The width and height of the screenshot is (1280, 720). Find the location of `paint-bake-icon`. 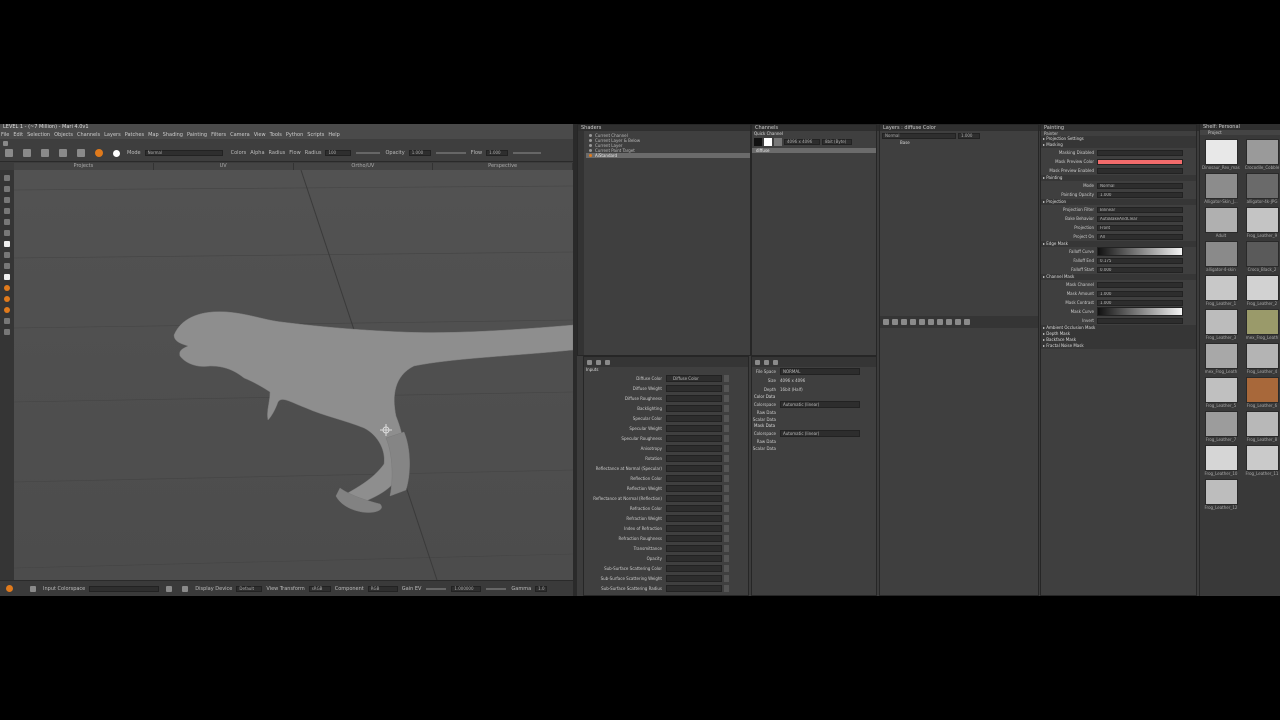

paint-bake-icon is located at coordinates (7, 299).